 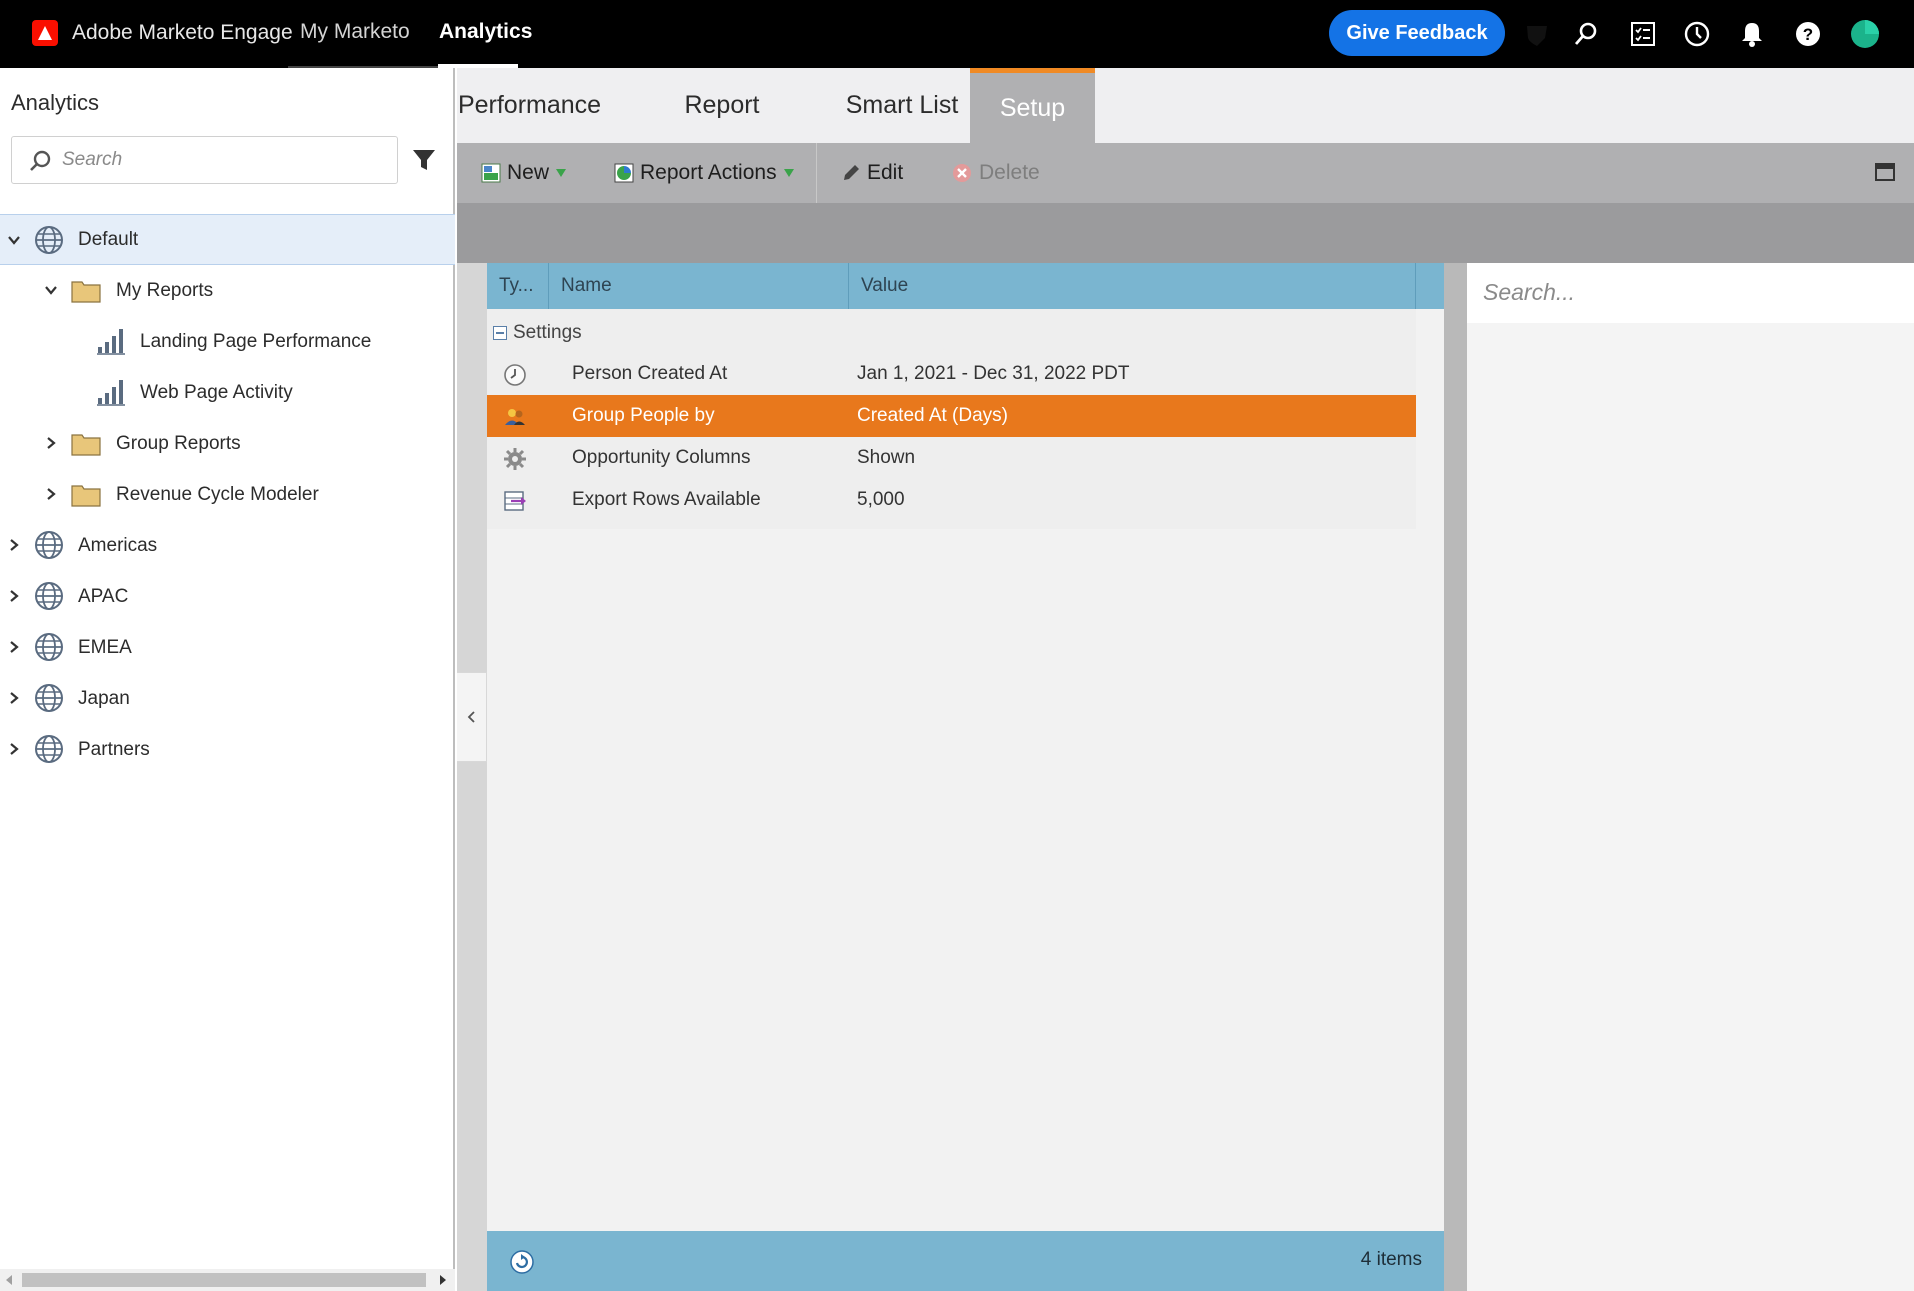 What do you see at coordinates (708, 172) in the screenshot?
I see `report-actions-label: Report Actions` at bounding box center [708, 172].